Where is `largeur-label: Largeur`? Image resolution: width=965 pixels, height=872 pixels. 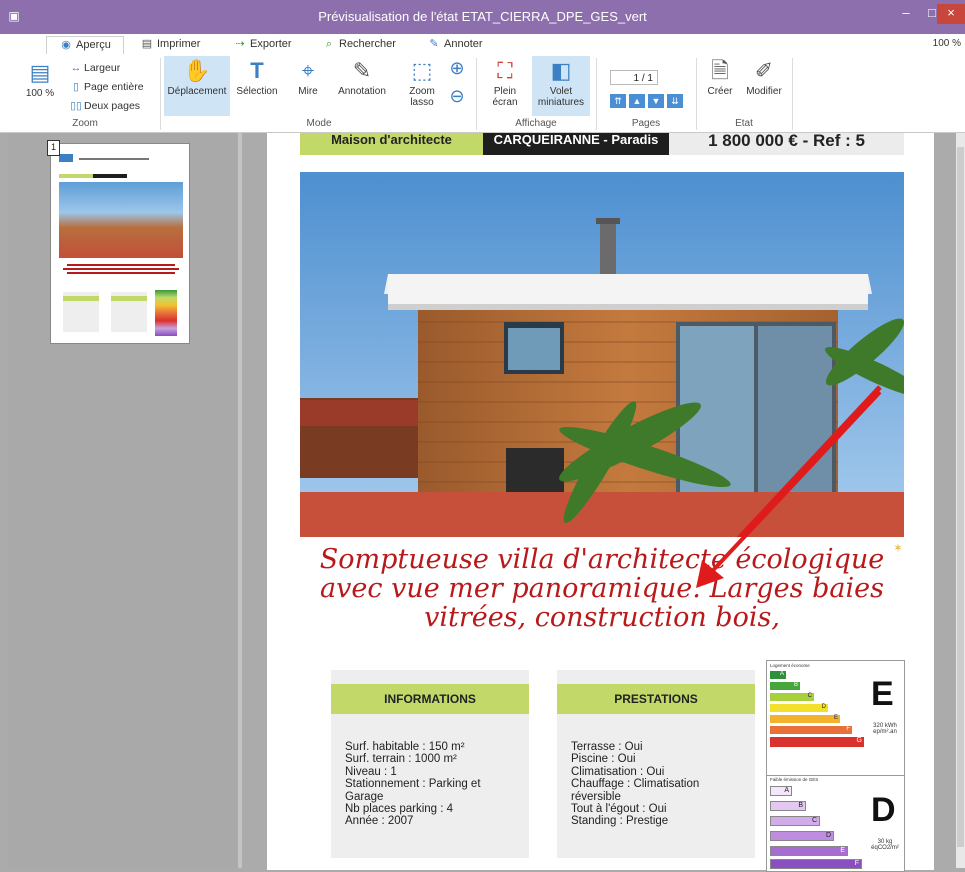
largeur-label: Largeur is located at coordinates (102, 68).